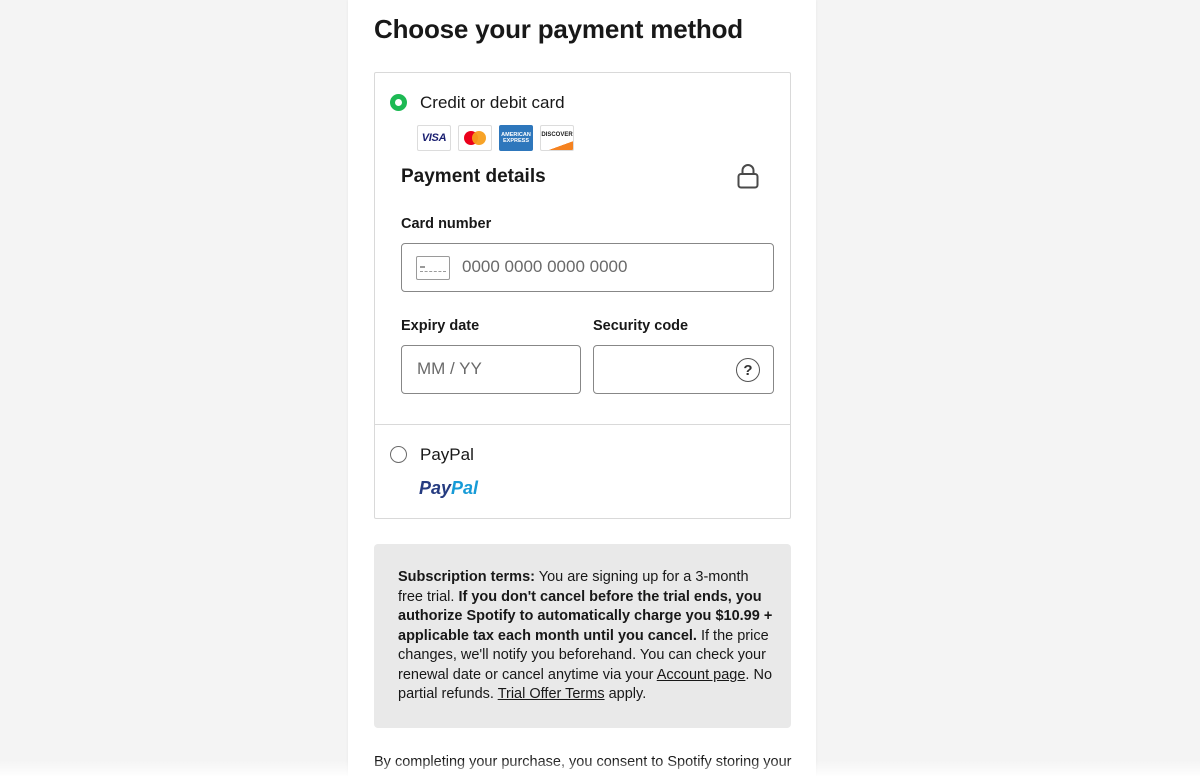 This screenshot has width=1200, height=776. I want to click on expiry-date-placeholder: MM / YY, so click(449, 368).